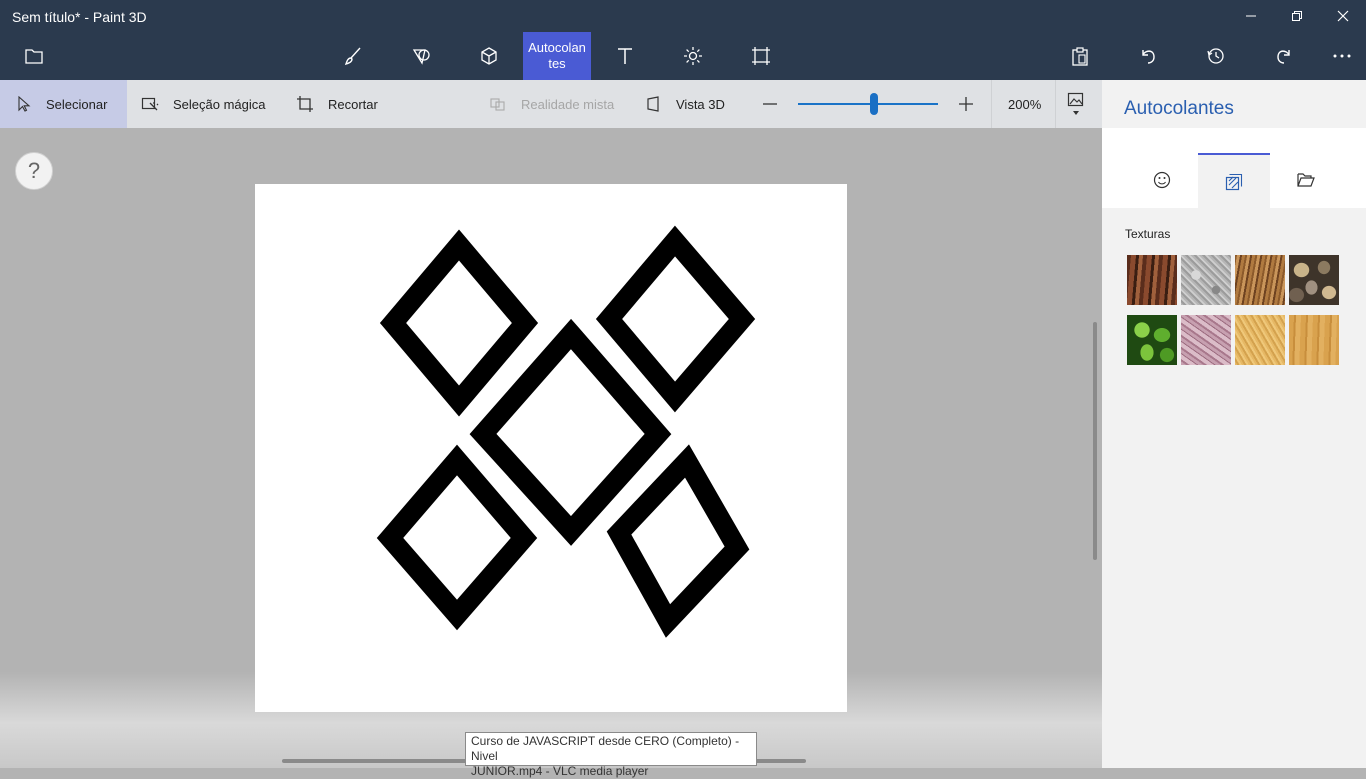 Image resolution: width=1366 pixels, height=779 pixels. I want to click on diamonds-drawing, so click(566, 431).